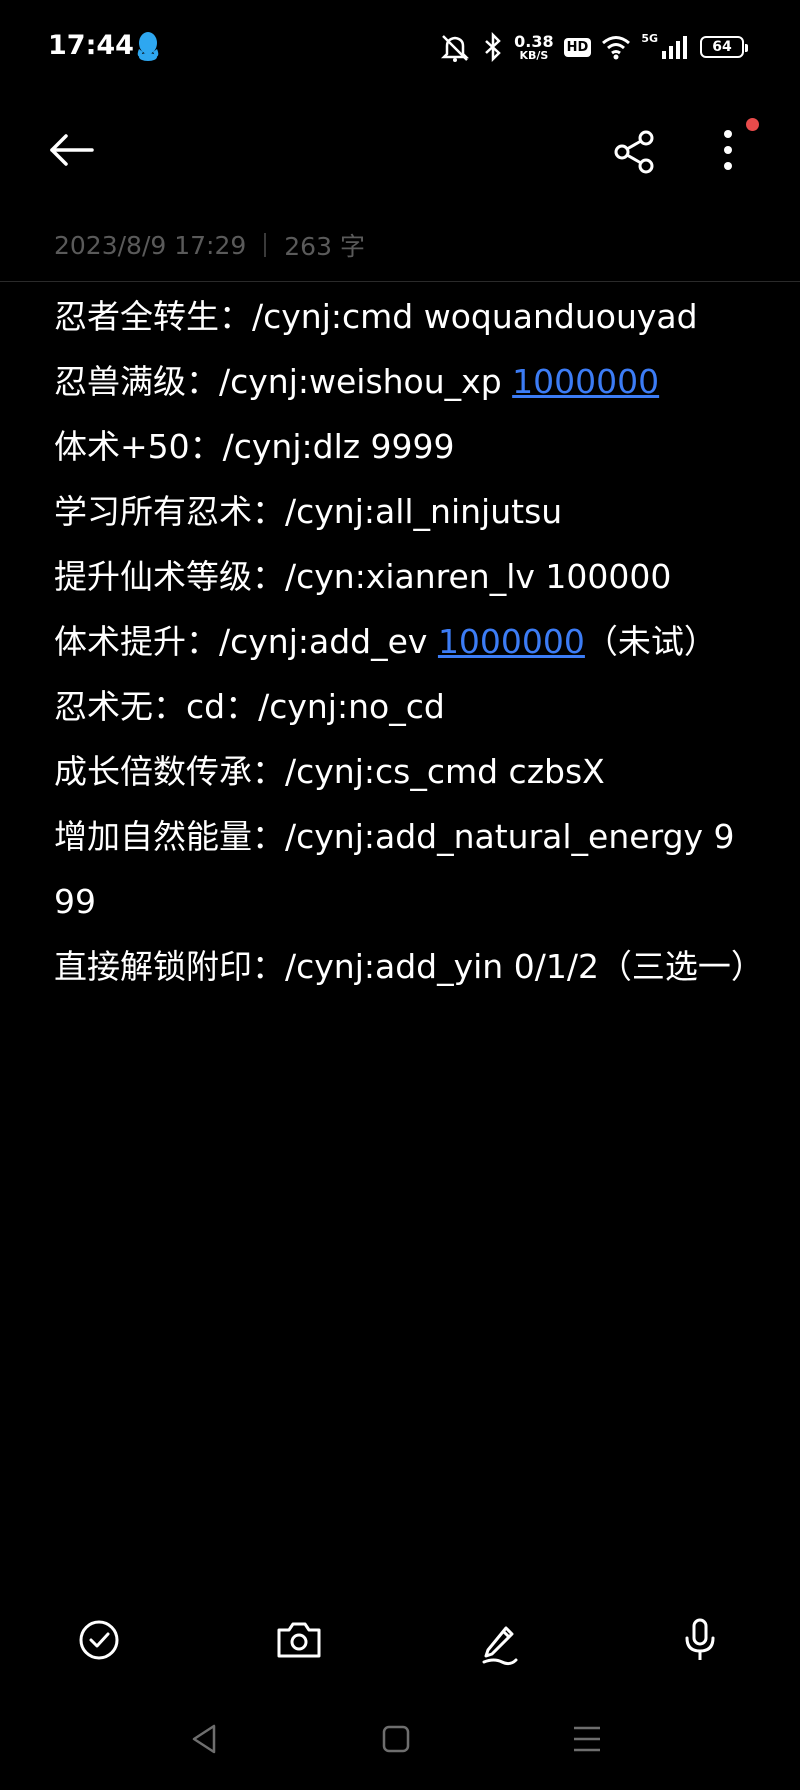 The image size is (800, 1790). What do you see at coordinates (329, 771) in the screenshot?
I see `note-line: 成长倍数传承：/cynj:cs_cmd czbsX` at bounding box center [329, 771].